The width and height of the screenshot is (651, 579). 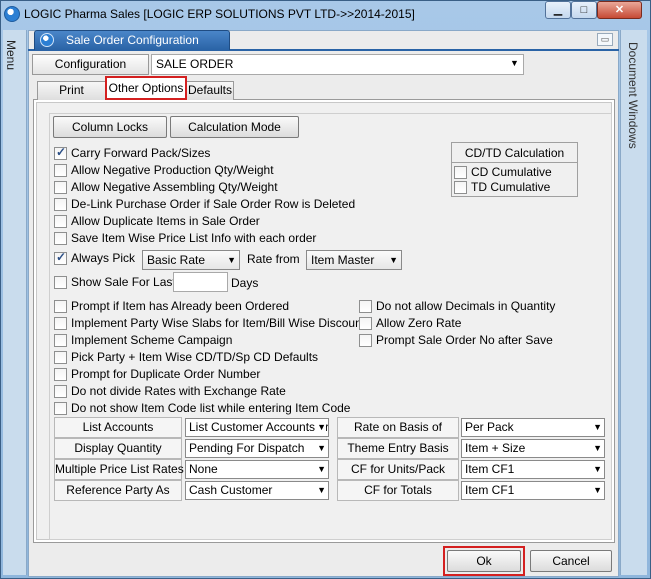 I want to click on reference-party-as-select: Cash Customer ▼, so click(x=257, y=490).